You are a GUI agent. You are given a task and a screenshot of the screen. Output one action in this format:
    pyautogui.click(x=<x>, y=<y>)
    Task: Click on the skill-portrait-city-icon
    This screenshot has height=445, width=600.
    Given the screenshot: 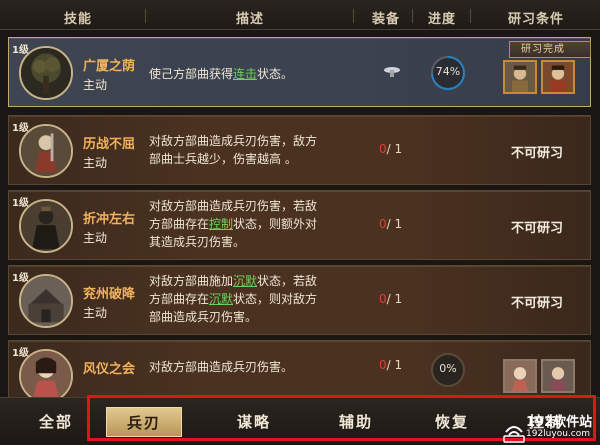 What is the action you would take?
    pyautogui.click(x=46, y=301)
    